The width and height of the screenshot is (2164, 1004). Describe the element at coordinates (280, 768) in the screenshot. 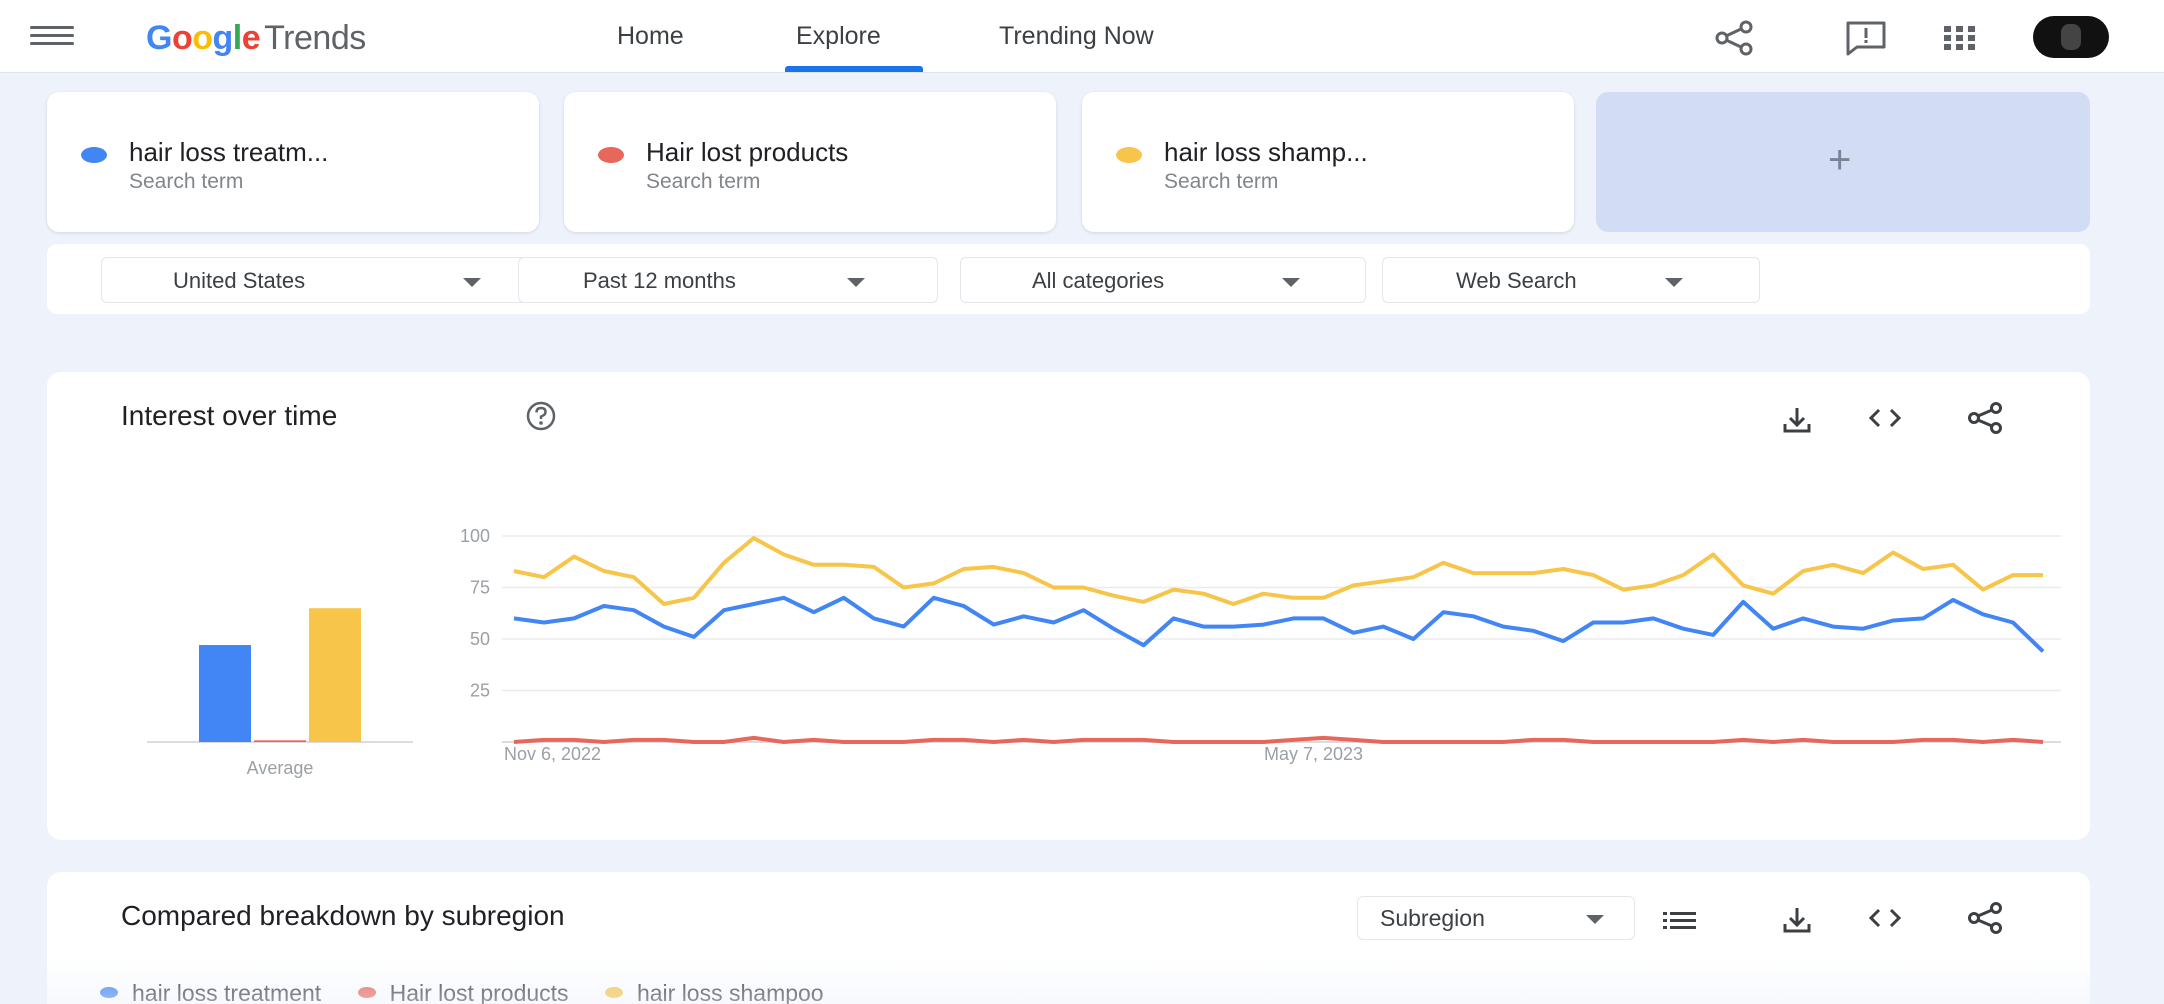

I see `average-label: Average` at that location.